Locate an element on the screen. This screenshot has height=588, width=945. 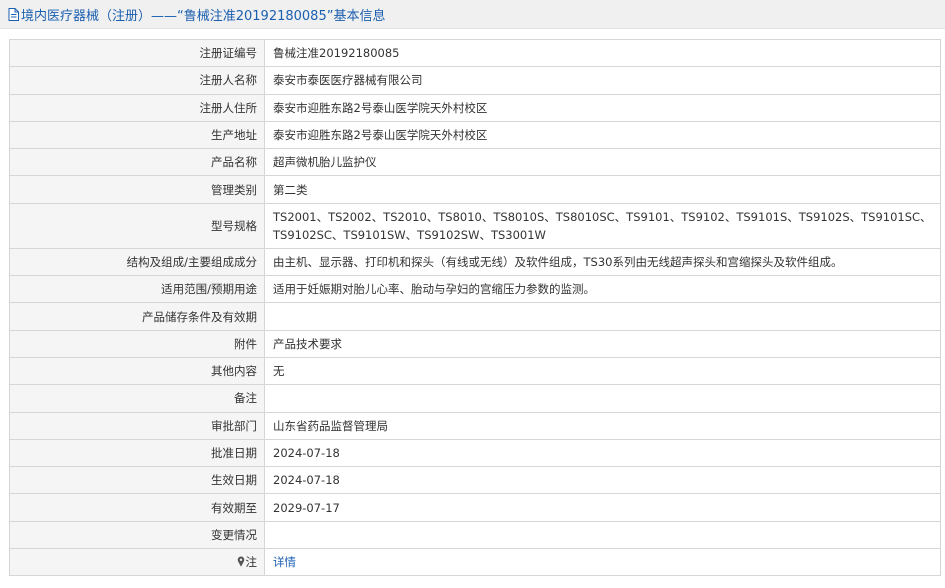
row-label: 产品名称 is located at coordinates (137, 162).